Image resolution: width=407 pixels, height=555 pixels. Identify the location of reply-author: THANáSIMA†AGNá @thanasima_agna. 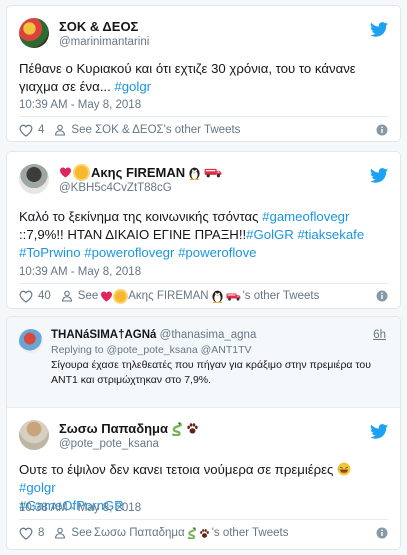
(153, 335).